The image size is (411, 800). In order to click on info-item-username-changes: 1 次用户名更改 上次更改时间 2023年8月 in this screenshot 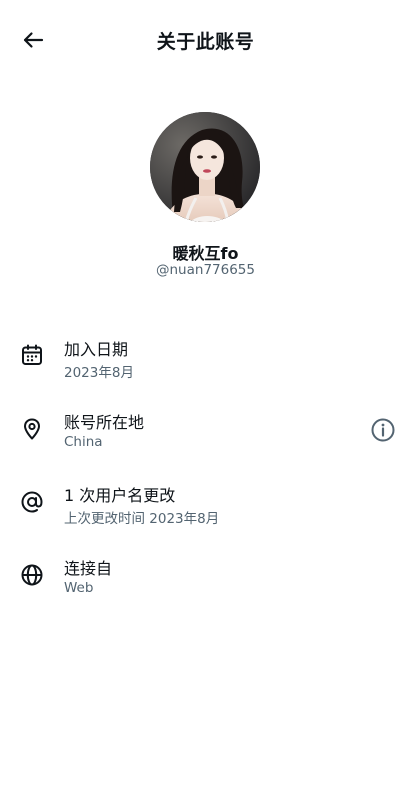, I will do `click(205, 506)`.